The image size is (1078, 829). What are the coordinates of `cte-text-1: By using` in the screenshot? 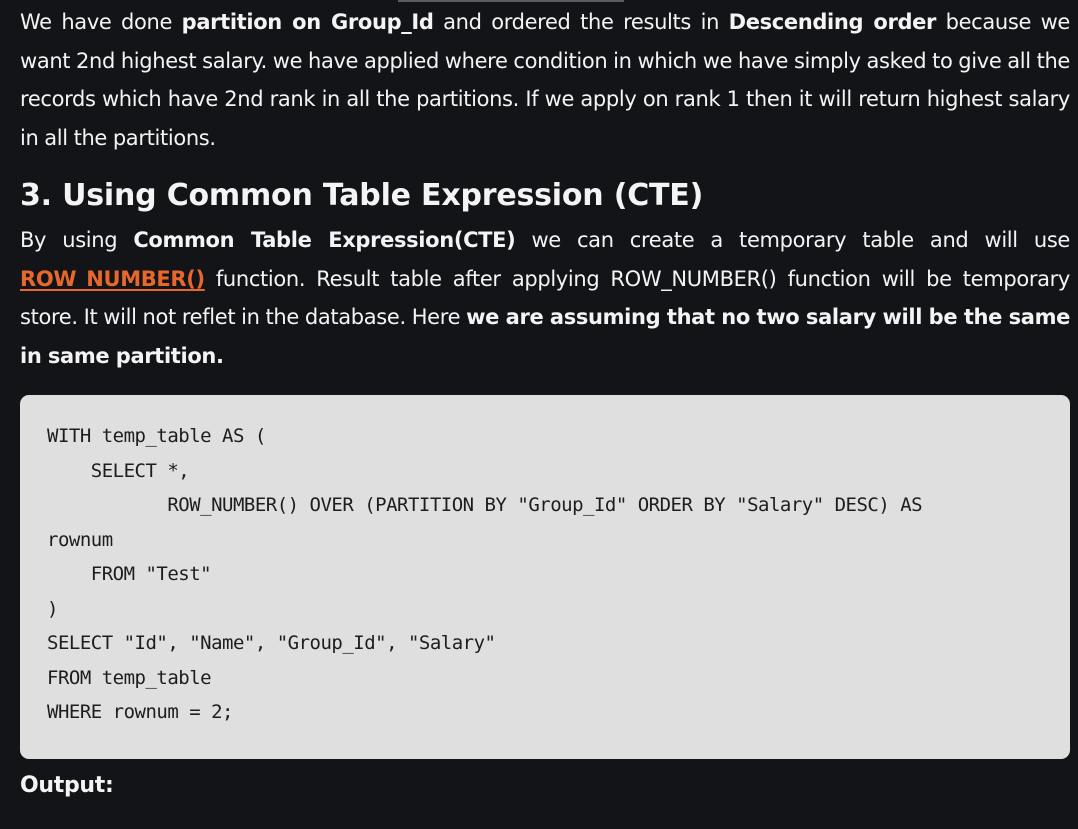 It's located at (77, 240).